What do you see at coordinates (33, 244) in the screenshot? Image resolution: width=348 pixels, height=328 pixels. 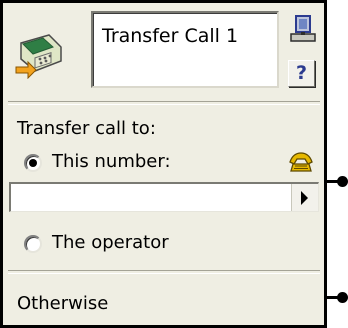 I see `the-operator-radio` at bounding box center [33, 244].